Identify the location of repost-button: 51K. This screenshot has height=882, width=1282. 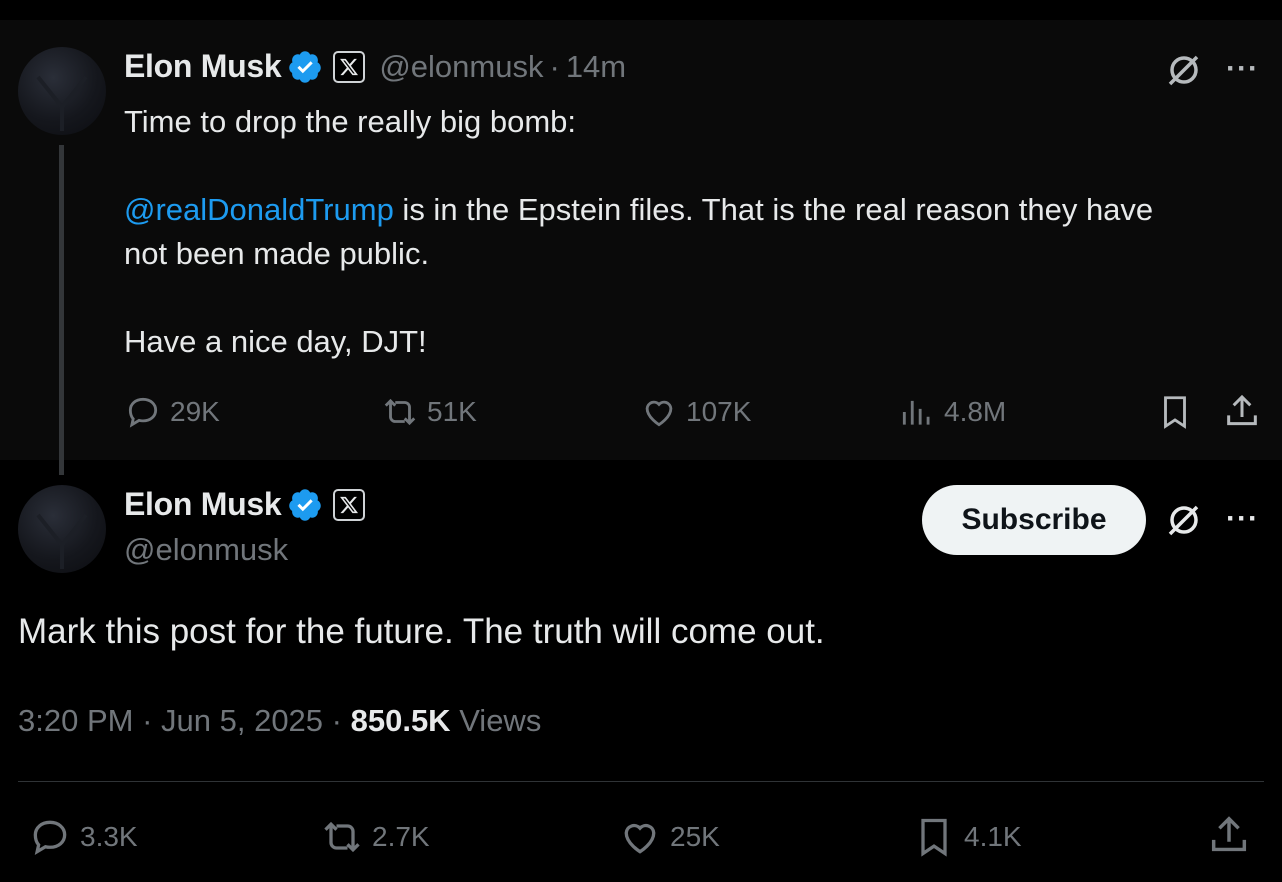
(429, 412).